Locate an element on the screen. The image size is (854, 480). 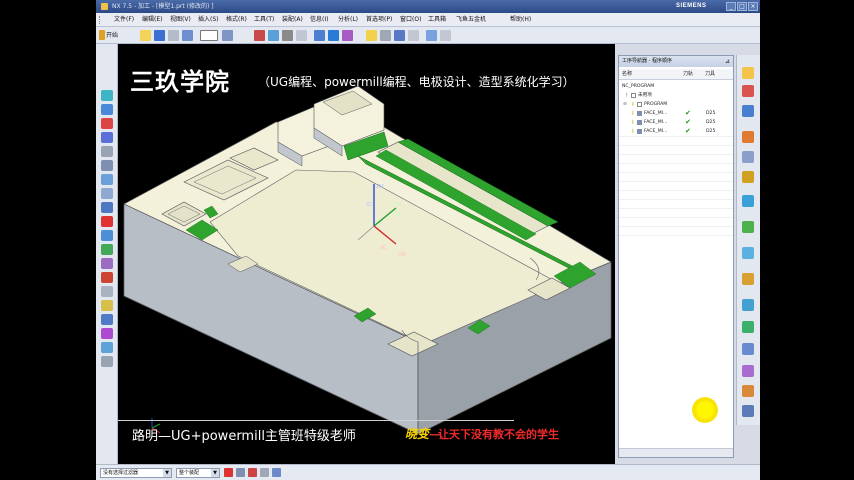
cut-icon is located at coordinates (173, 35).